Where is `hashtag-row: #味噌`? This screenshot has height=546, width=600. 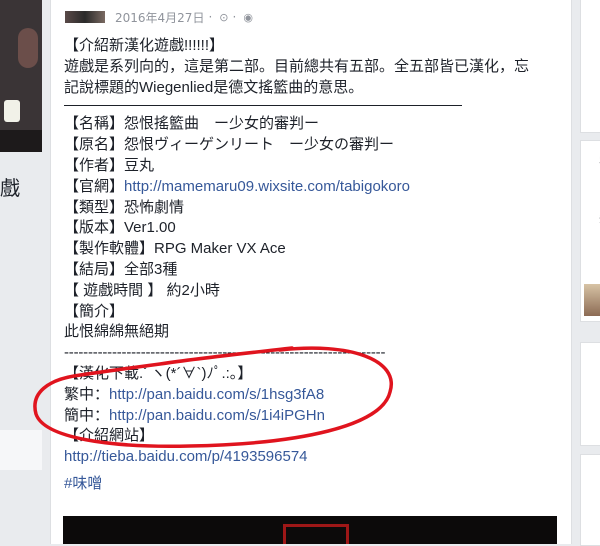
hashtag-row: #味噌 is located at coordinates (314, 484).